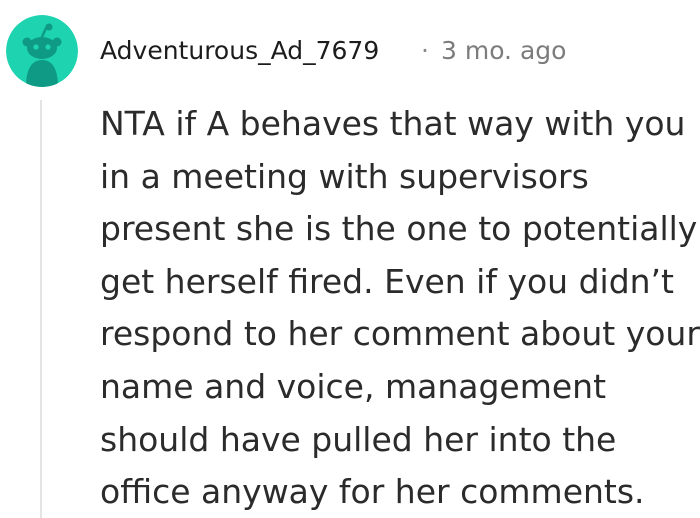  I want to click on comment-body-line: name and voice, management, so click(353, 386).